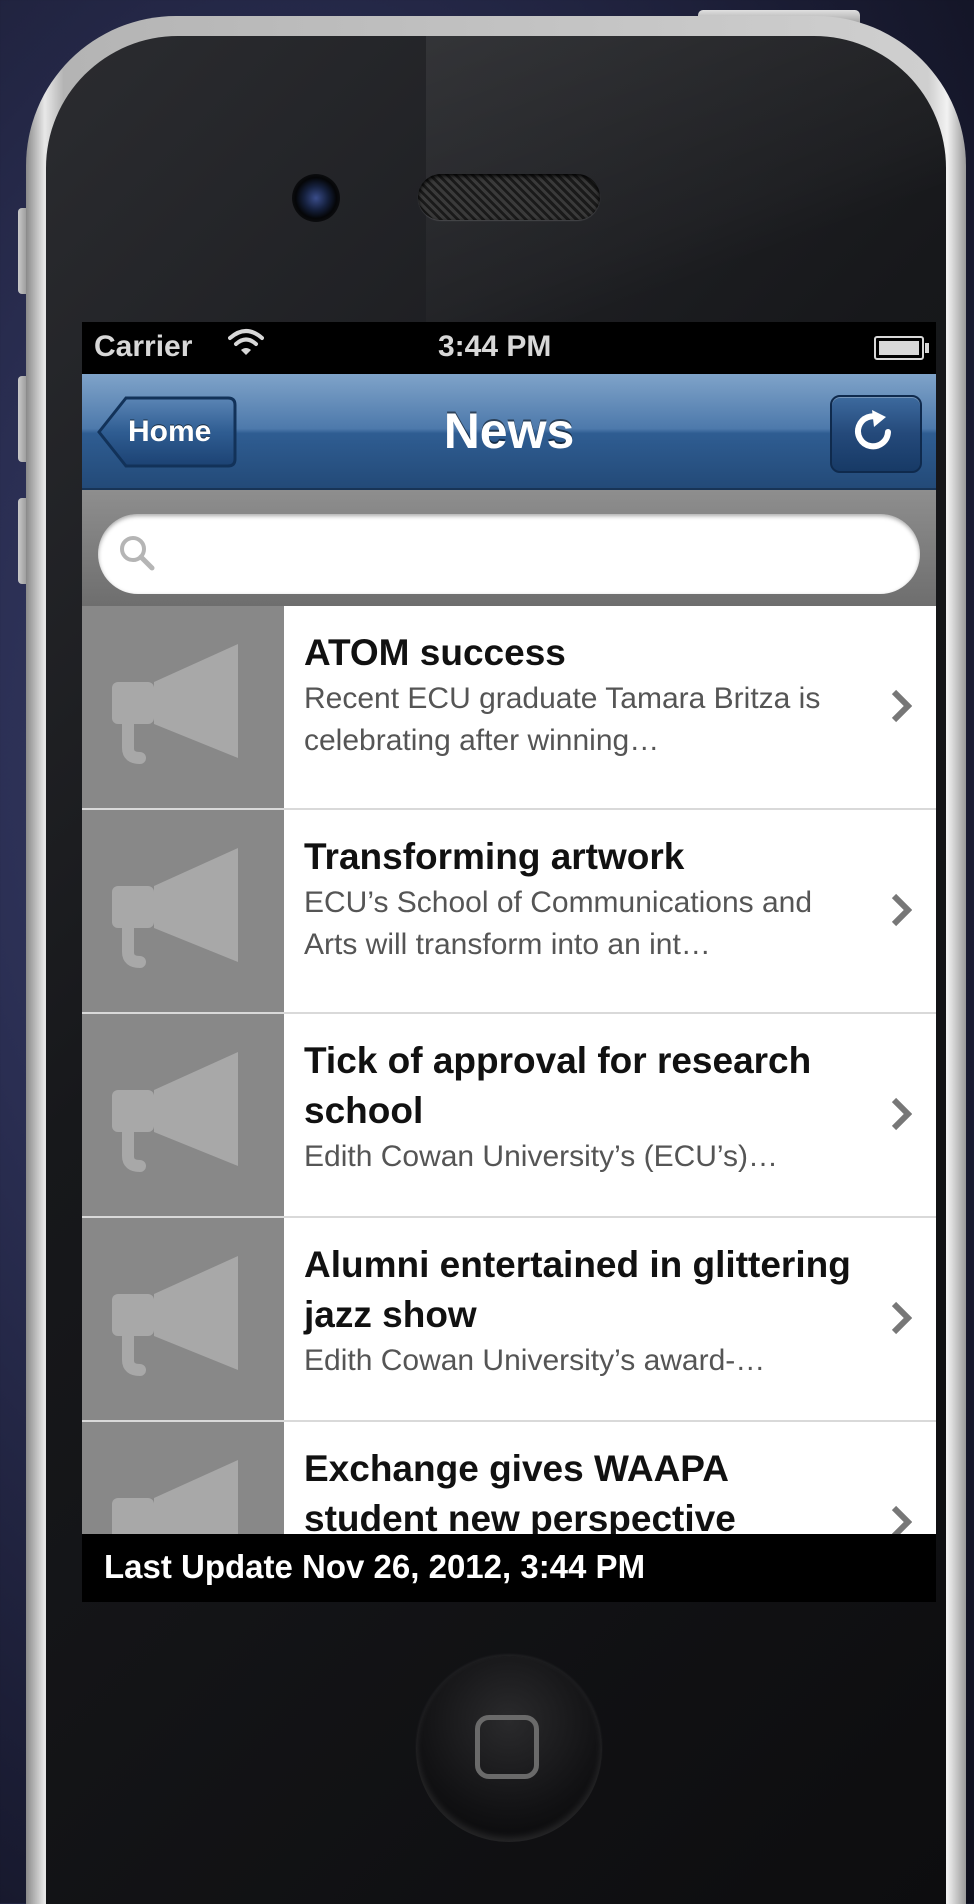 This screenshot has height=1904, width=974. What do you see at coordinates (143, 346) in the screenshot?
I see `carrier-label: Carrier` at bounding box center [143, 346].